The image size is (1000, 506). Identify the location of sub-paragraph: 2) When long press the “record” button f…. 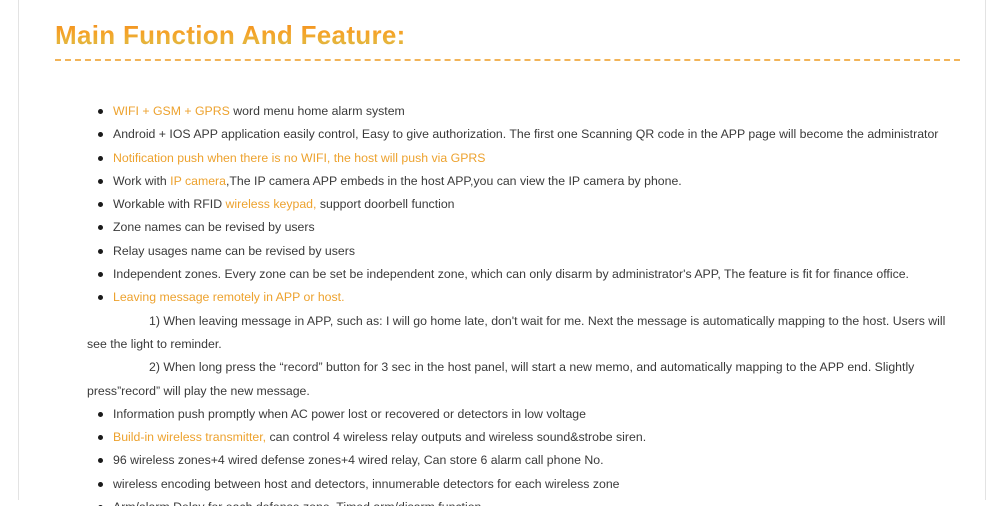
(501, 379).